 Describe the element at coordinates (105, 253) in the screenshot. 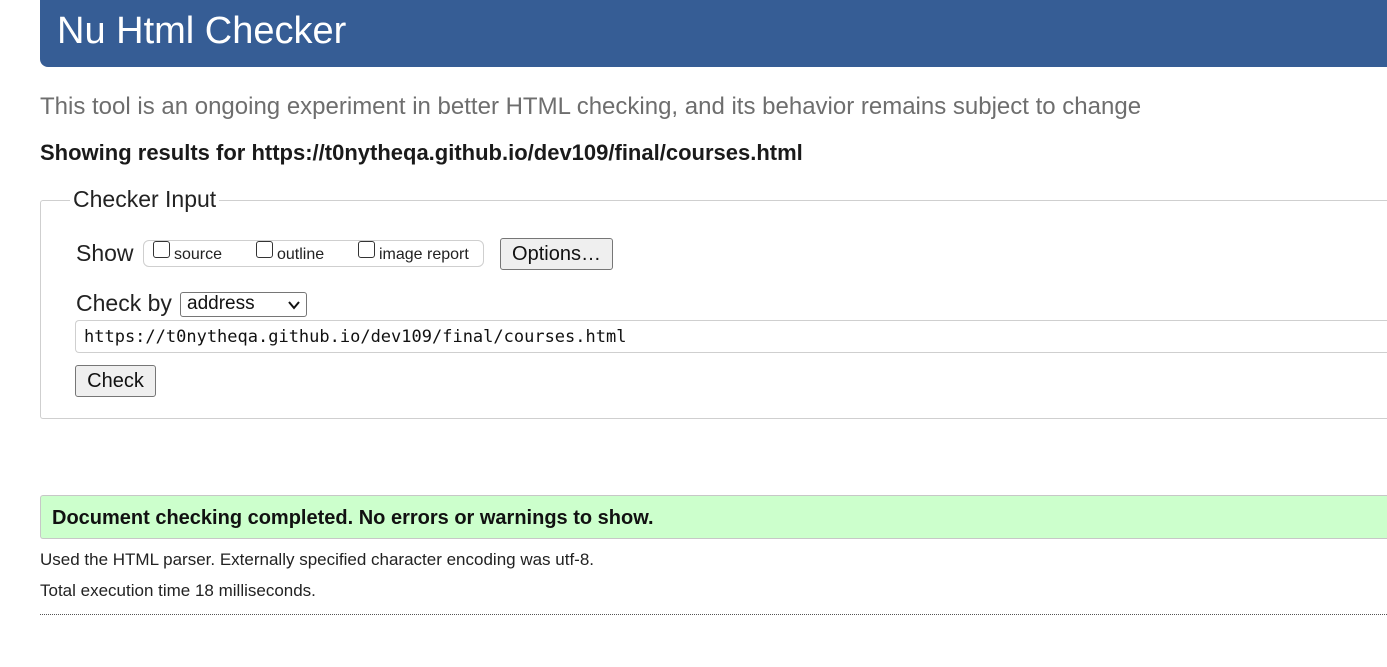

I see `show-label: Show` at that location.